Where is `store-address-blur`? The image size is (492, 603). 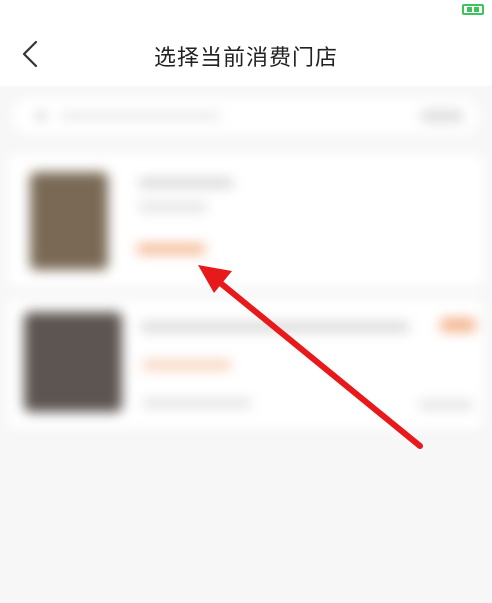
store-address-blur is located at coordinates (197, 403).